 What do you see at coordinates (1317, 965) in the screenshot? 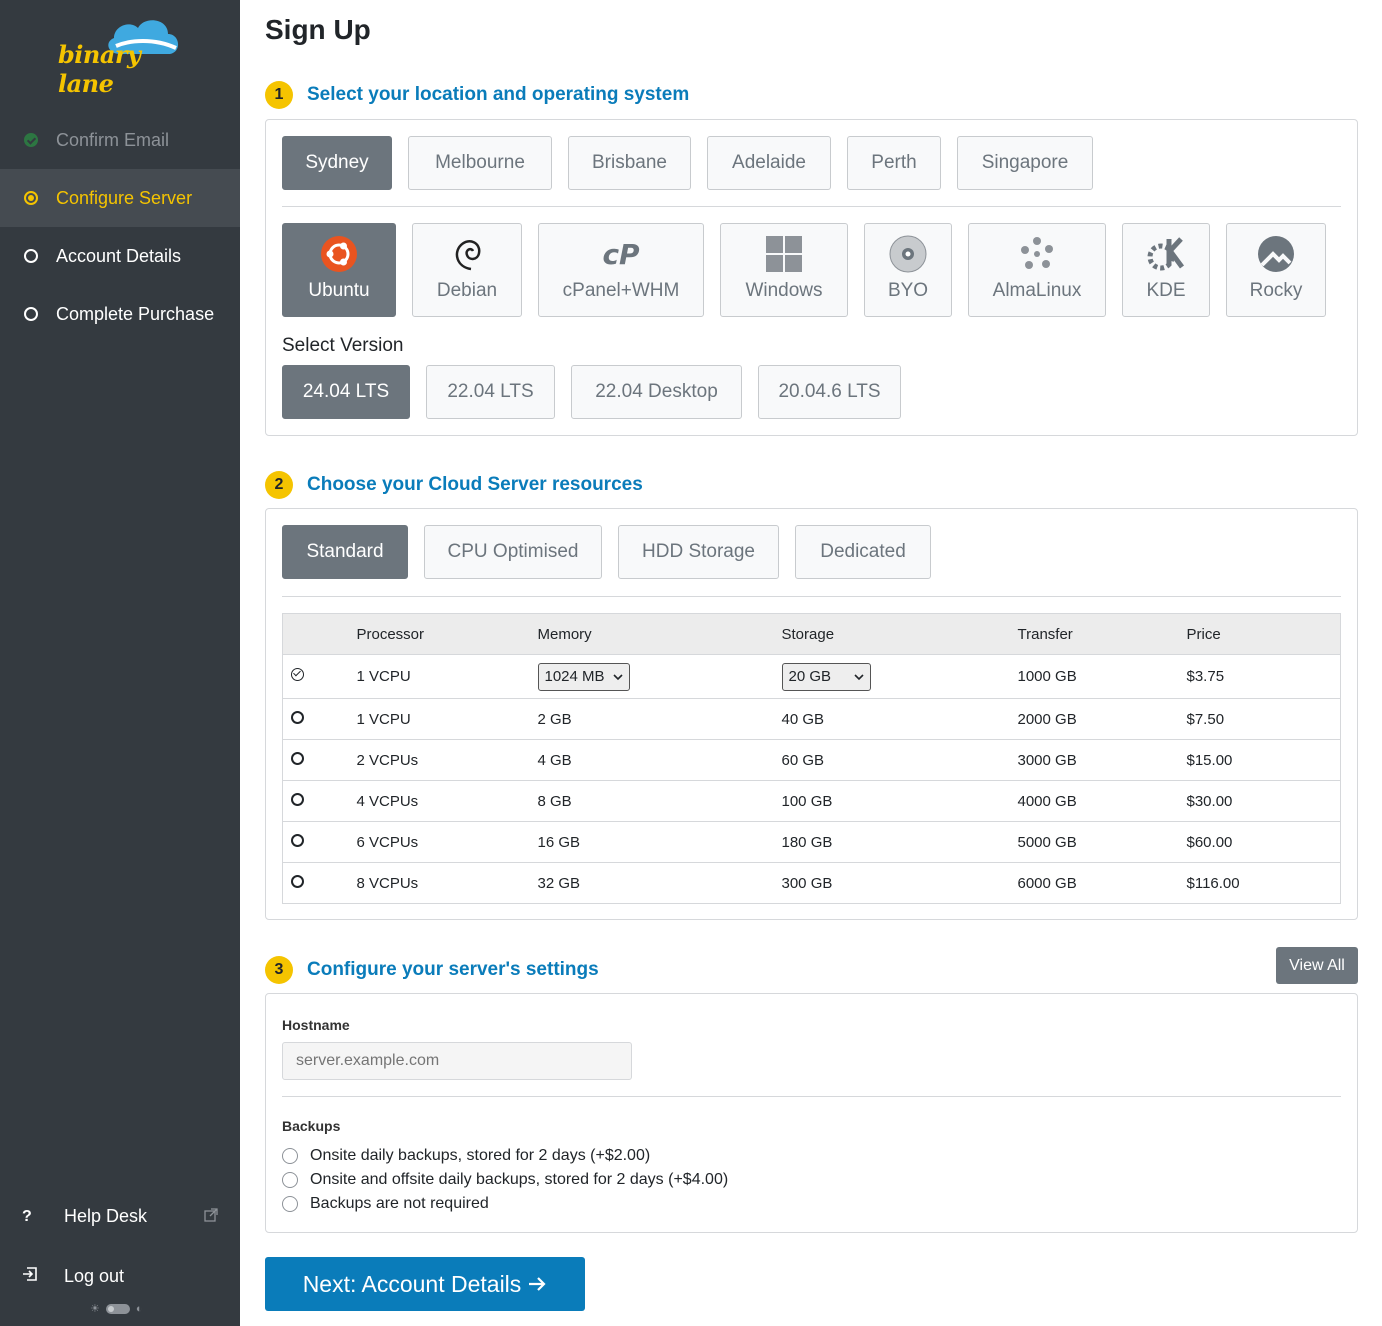
I see `view-all-button: View All` at bounding box center [1317, 965].